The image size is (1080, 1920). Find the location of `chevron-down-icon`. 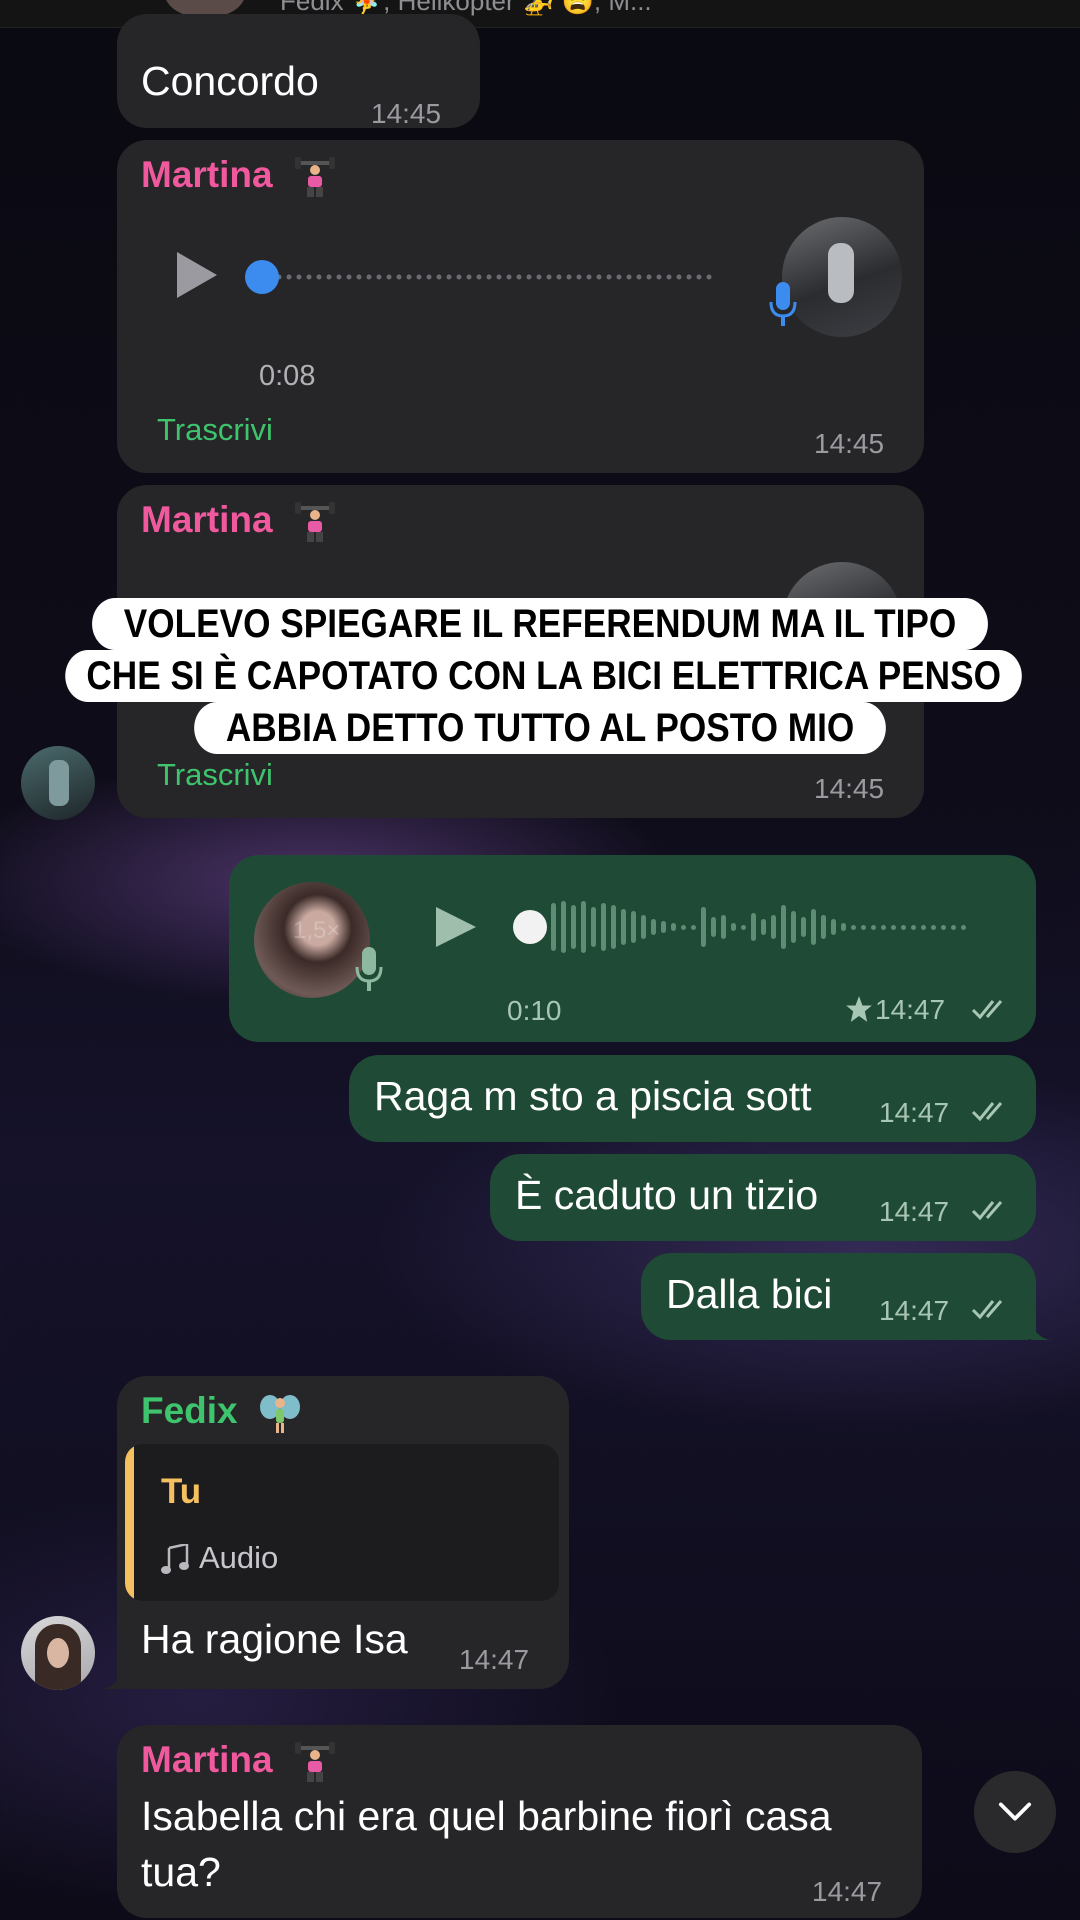

chevron-down-icon is located at coordinates (1015, 1811).